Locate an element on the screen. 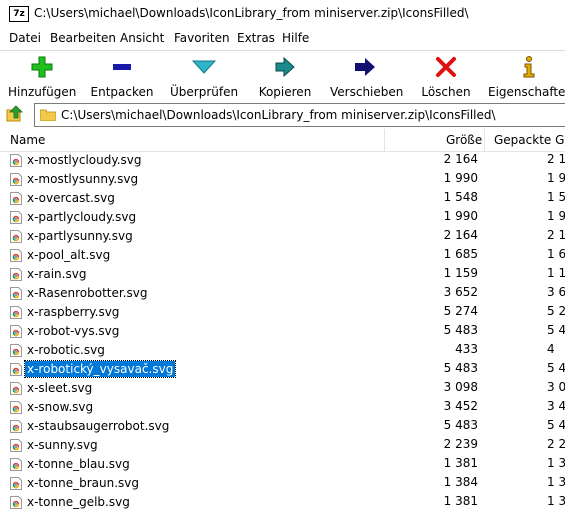  menu-bearbeiten: Bearbeiten is located at coordinates (83, 38).